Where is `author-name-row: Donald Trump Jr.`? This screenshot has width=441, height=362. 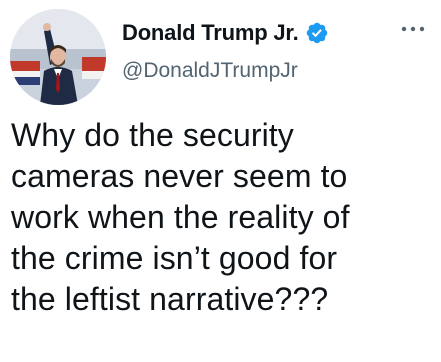 author-name-row: Donald Trump Jr. is located at coordinates (225, 33).